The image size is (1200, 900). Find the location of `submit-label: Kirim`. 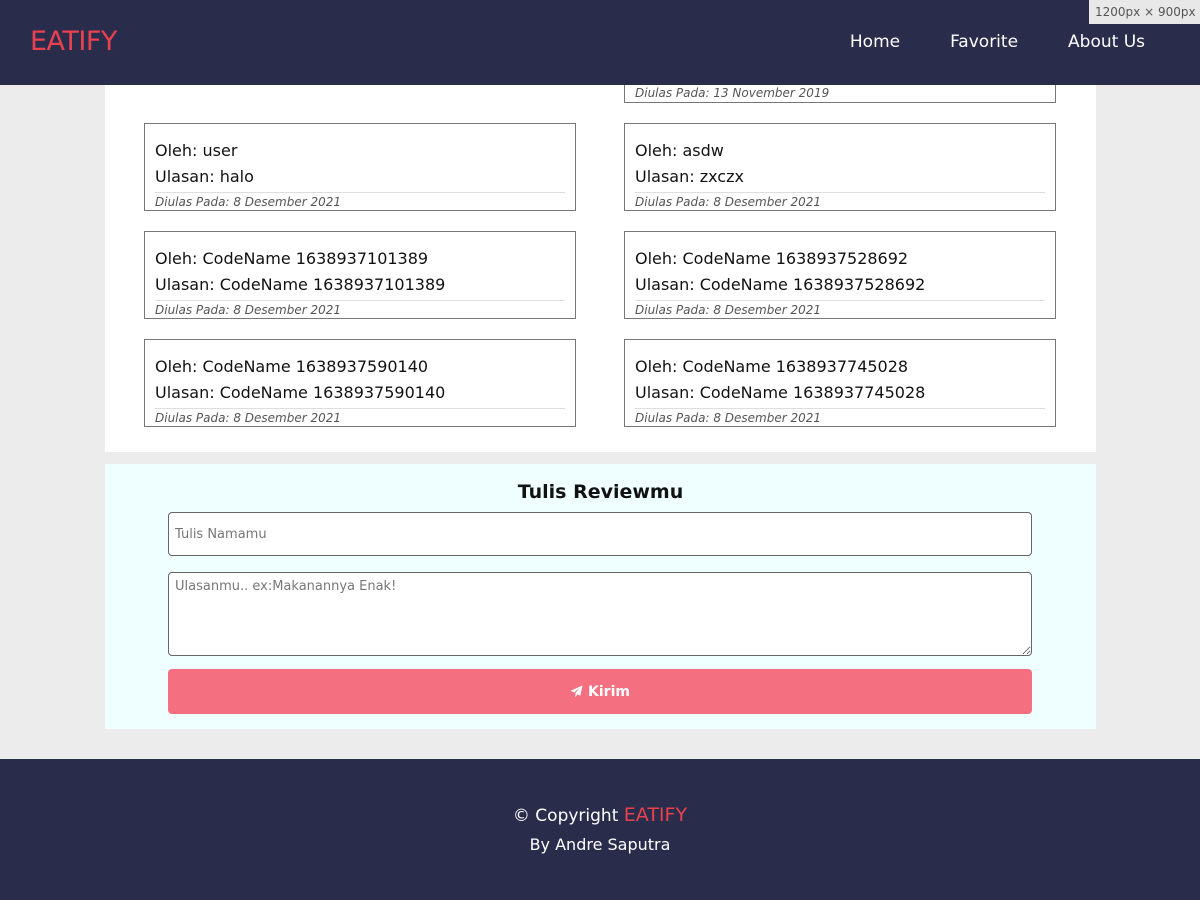

submit-label: Kirim is located at coordinates (609, 691).